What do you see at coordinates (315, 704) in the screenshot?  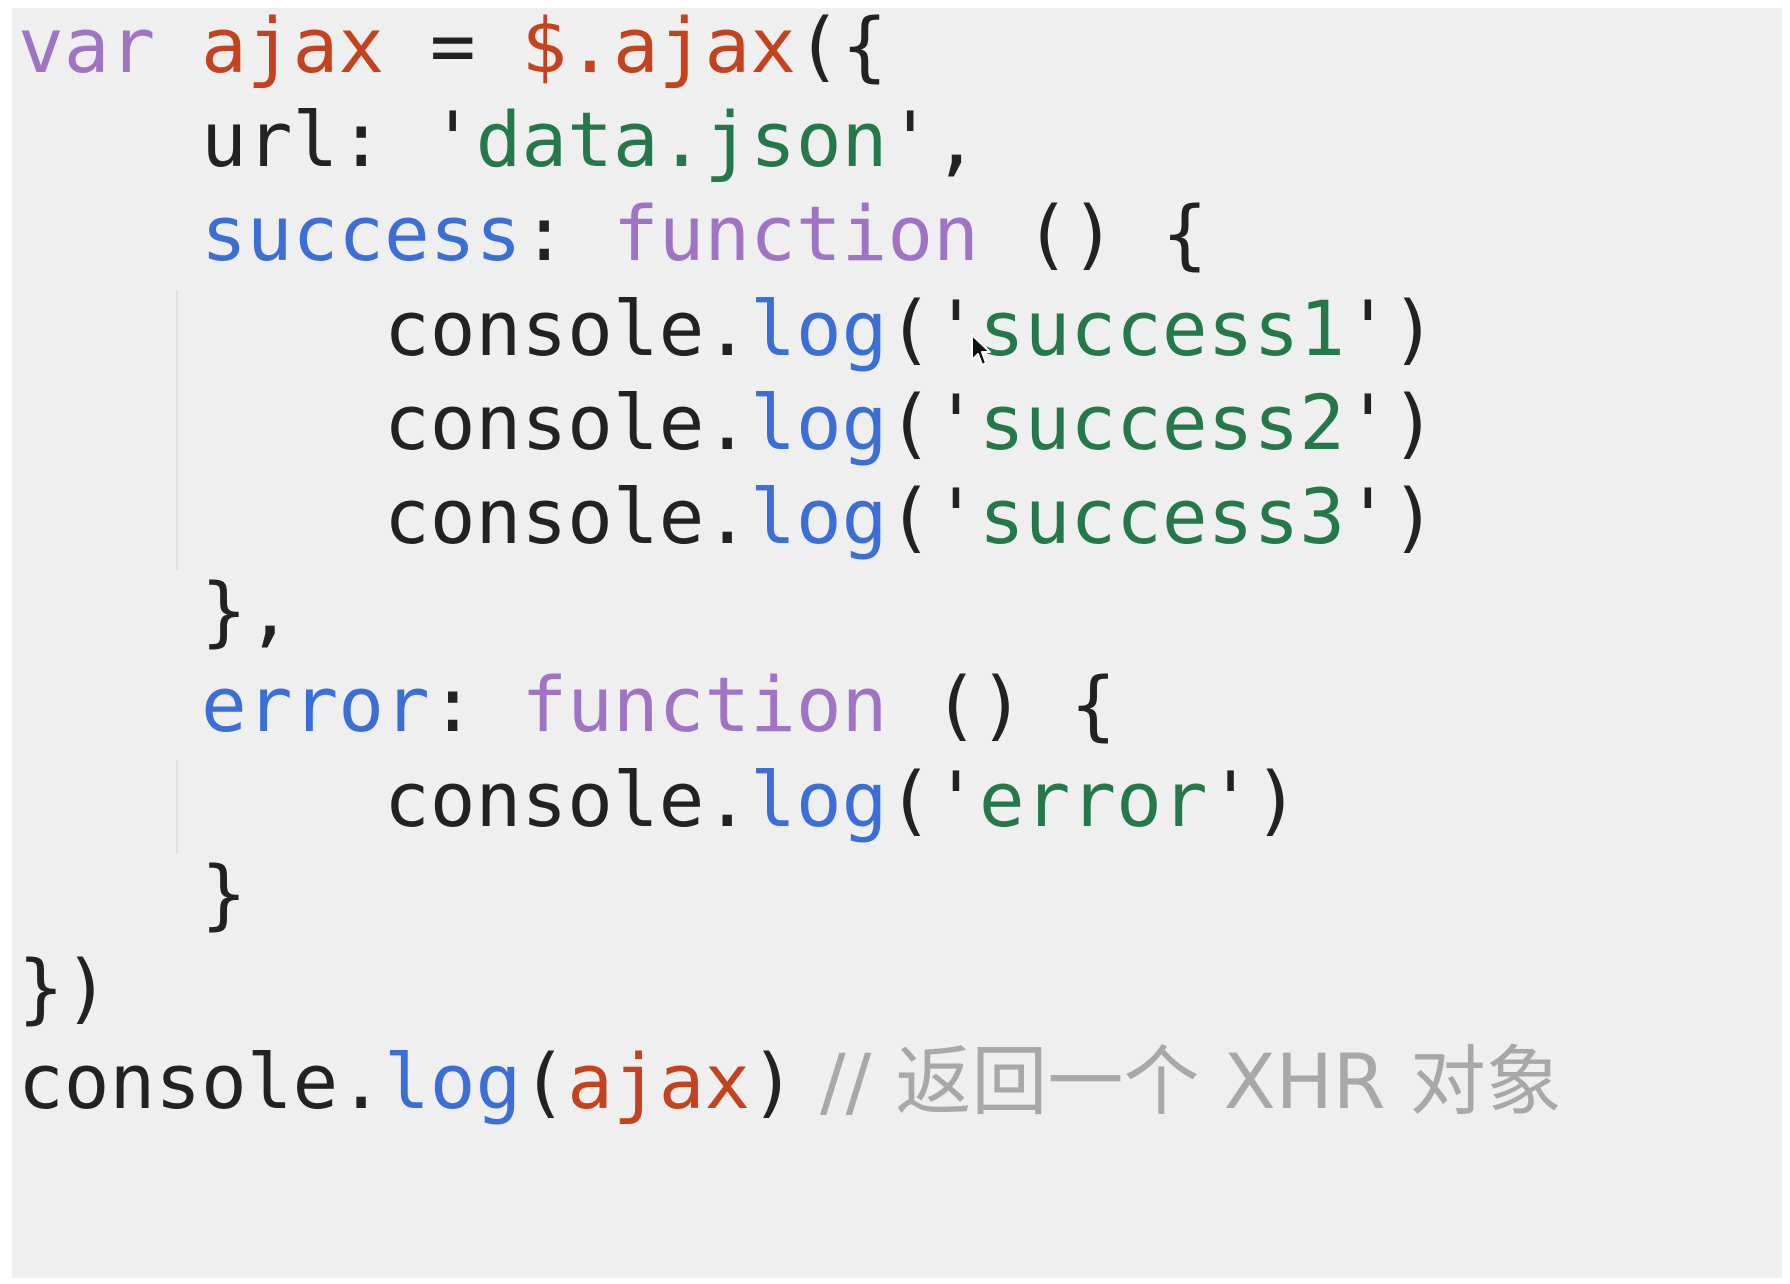 I see `property-error: error` at bounding box center [315, 704].